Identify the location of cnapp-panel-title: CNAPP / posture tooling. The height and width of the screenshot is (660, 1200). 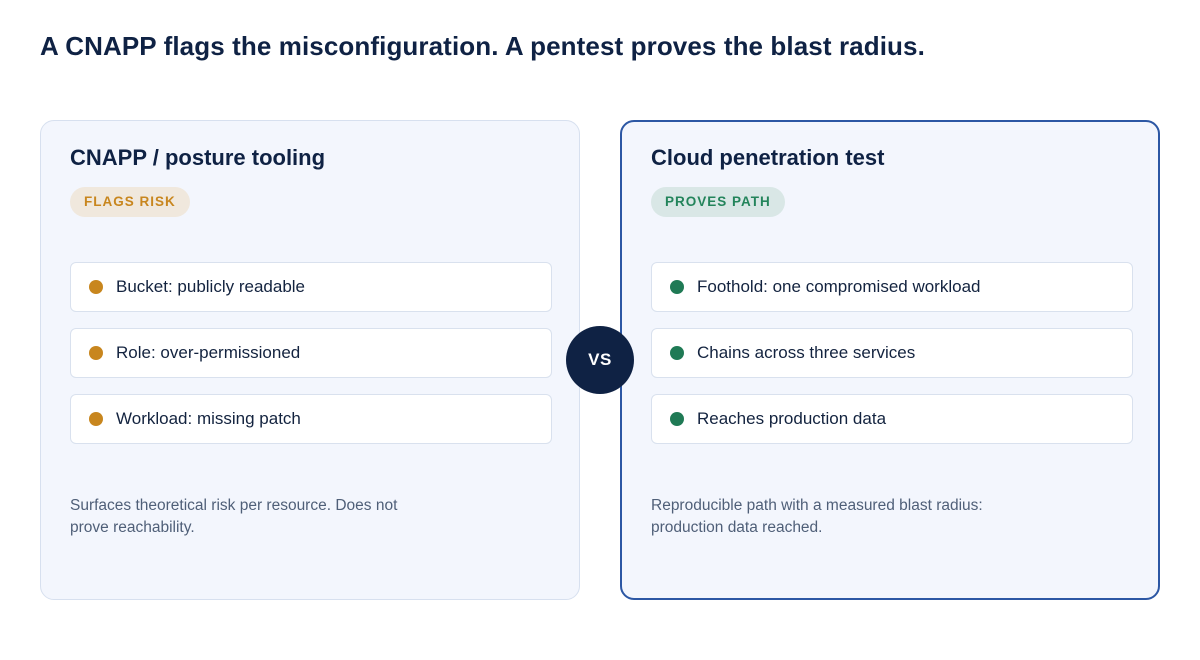
(198, 157).